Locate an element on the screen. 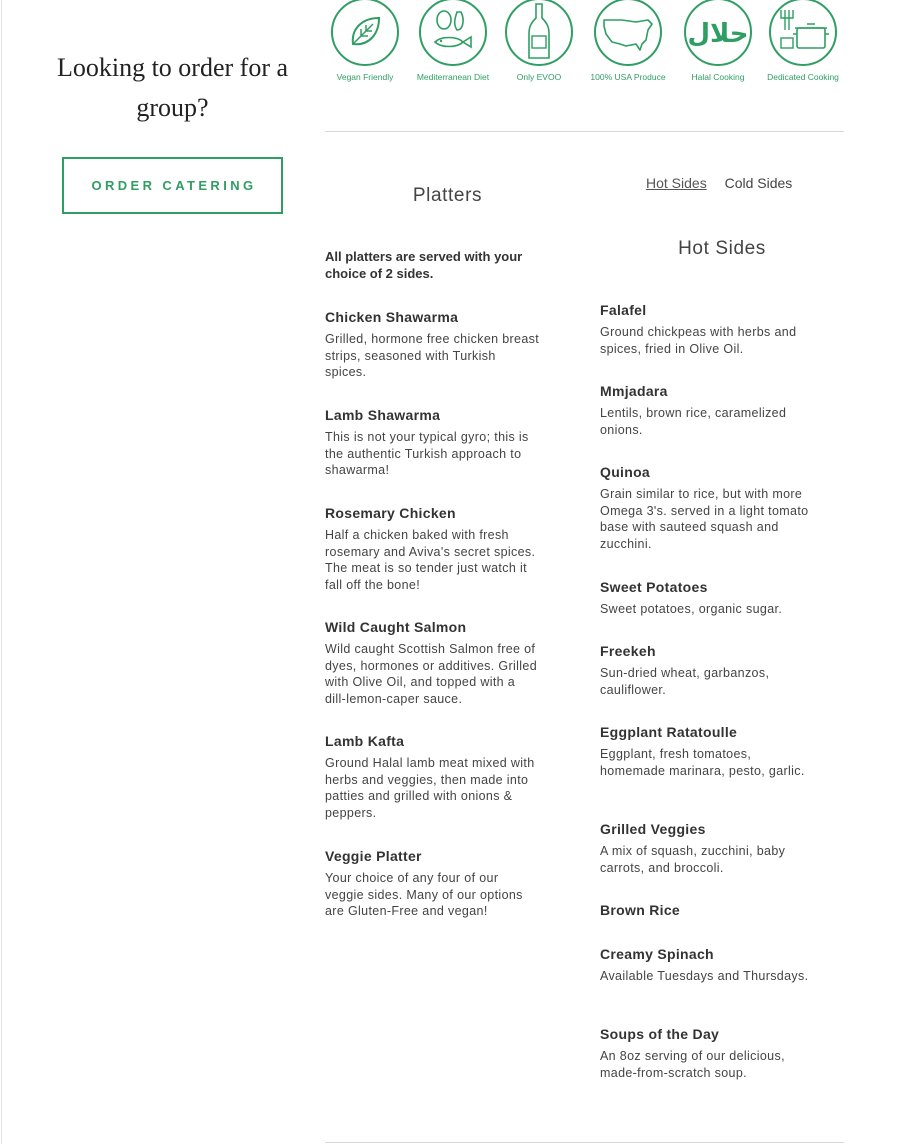  badge-mediterranean: Mediterranean Diet is located at coordinates (453, 41).